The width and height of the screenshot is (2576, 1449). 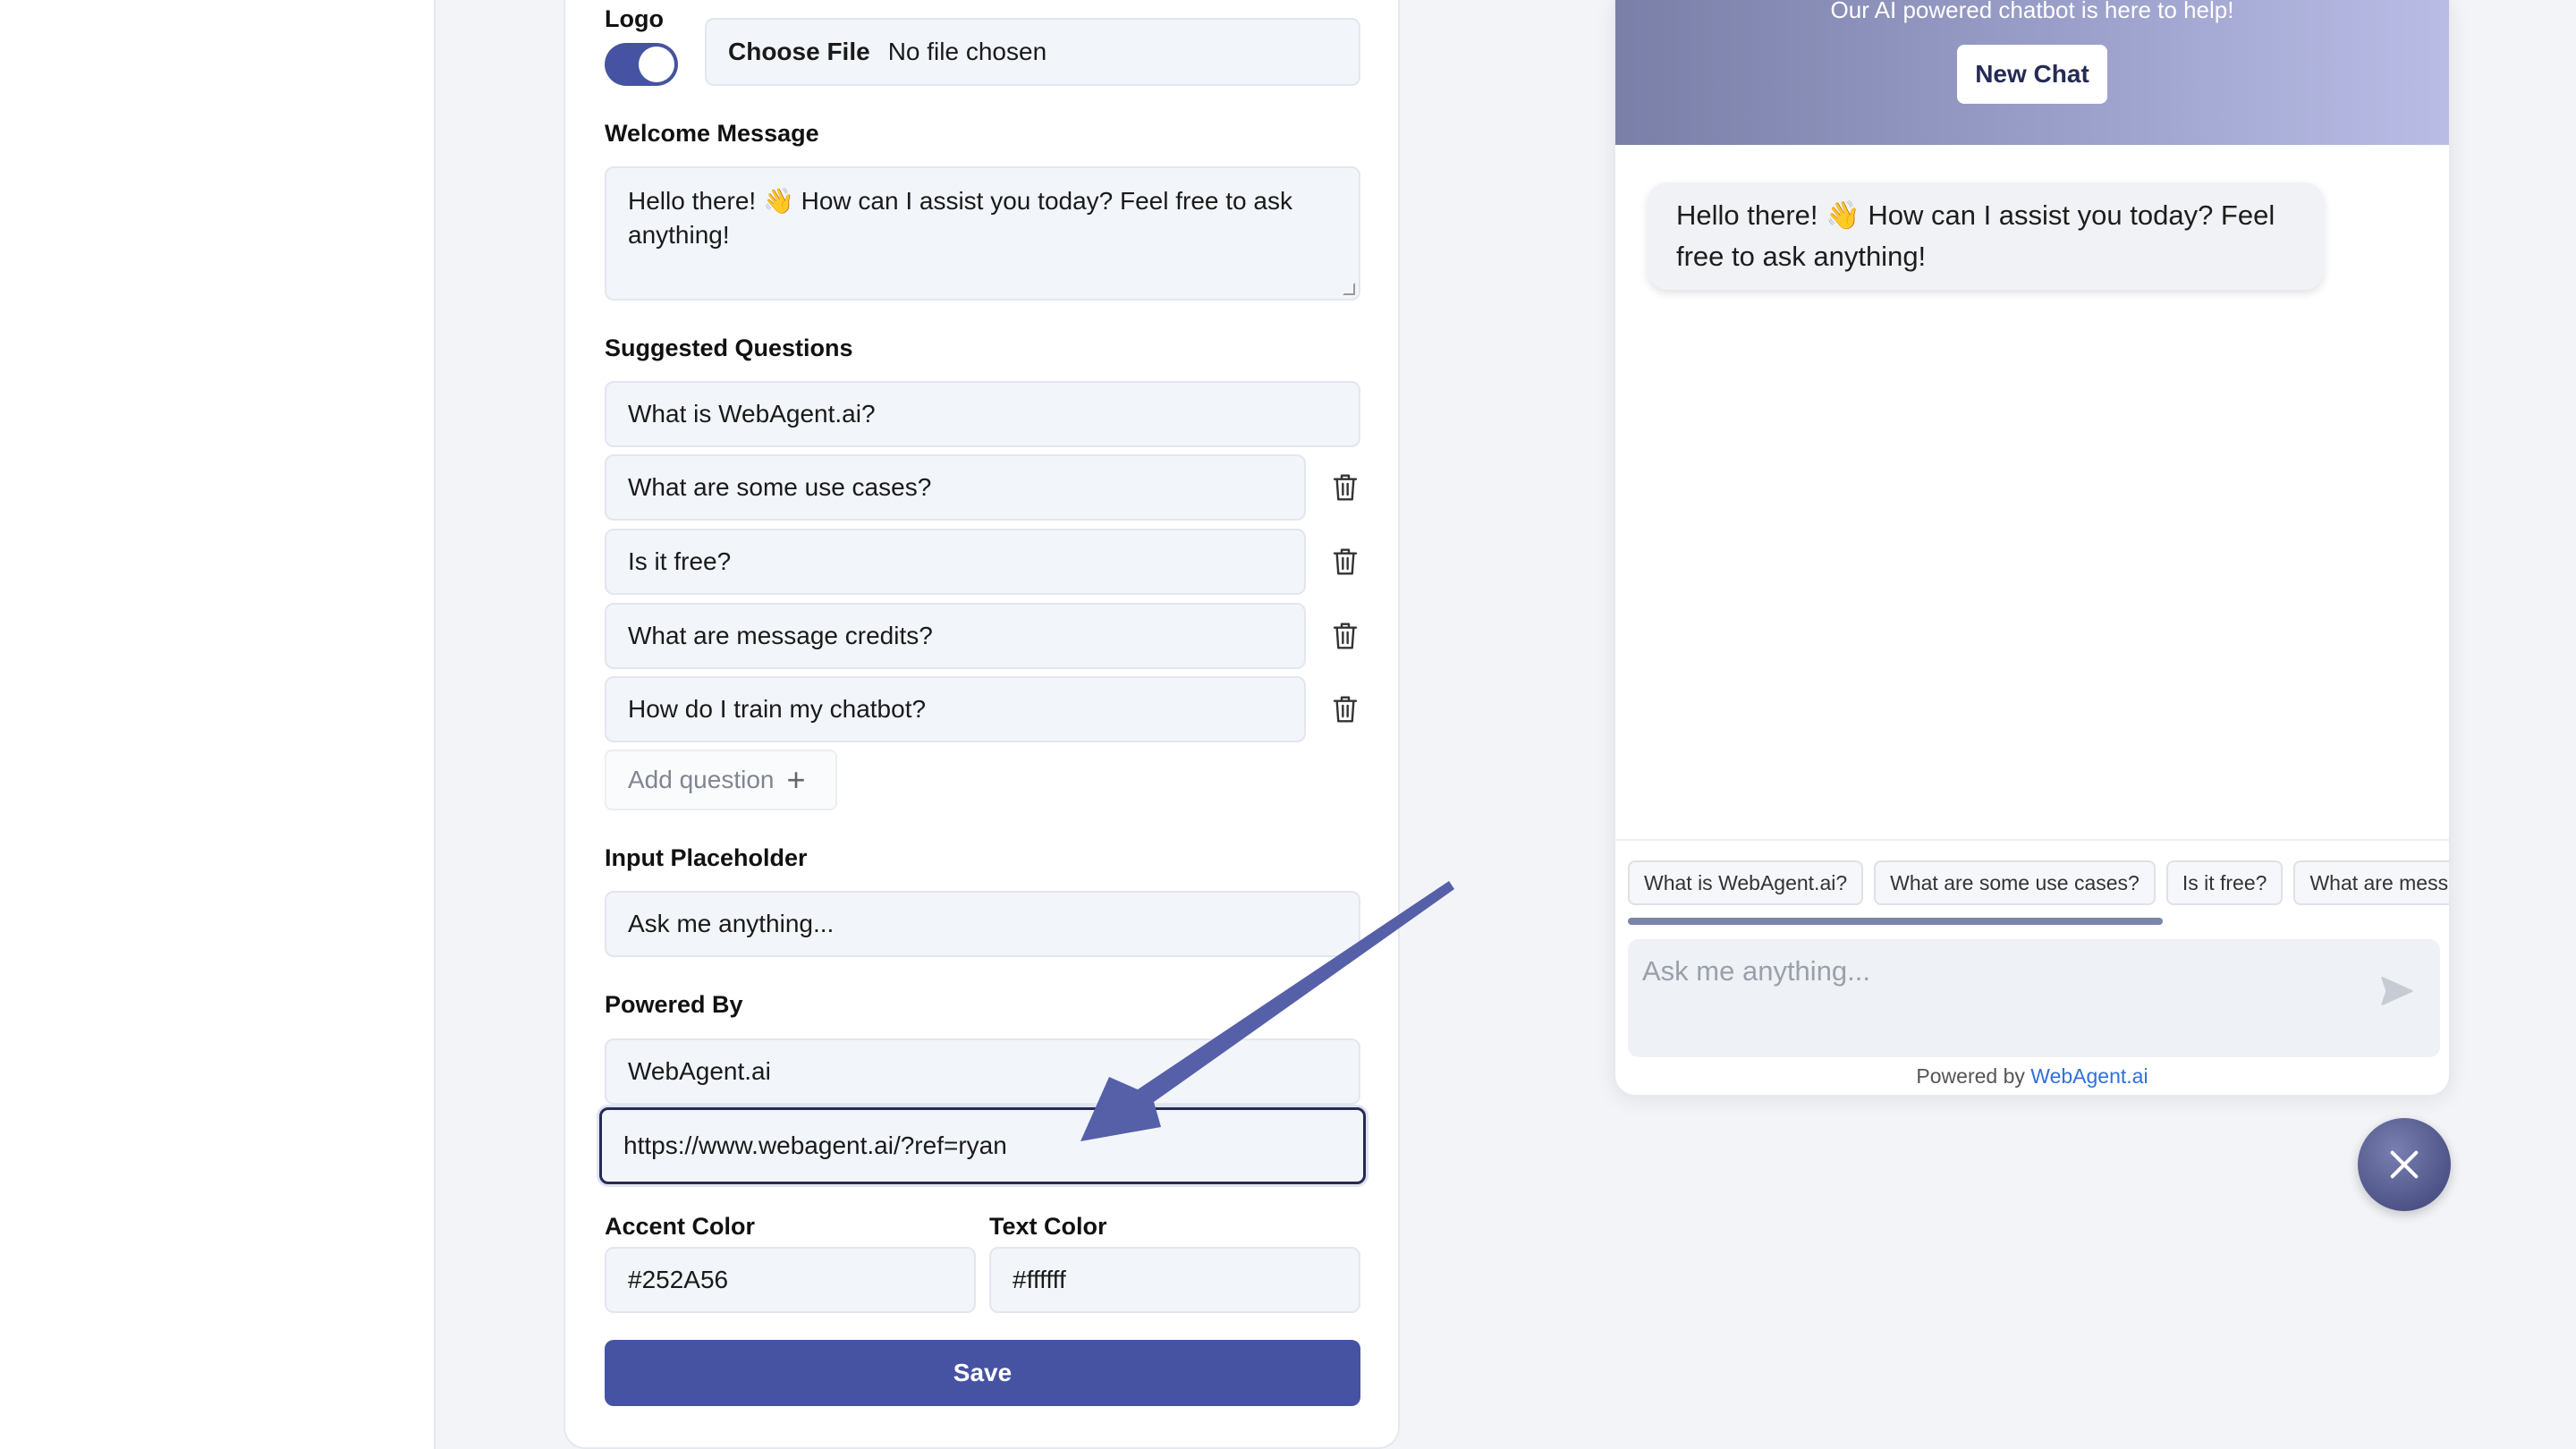 I want to click on add-question-label: Add question, so click(x=701, y=779).